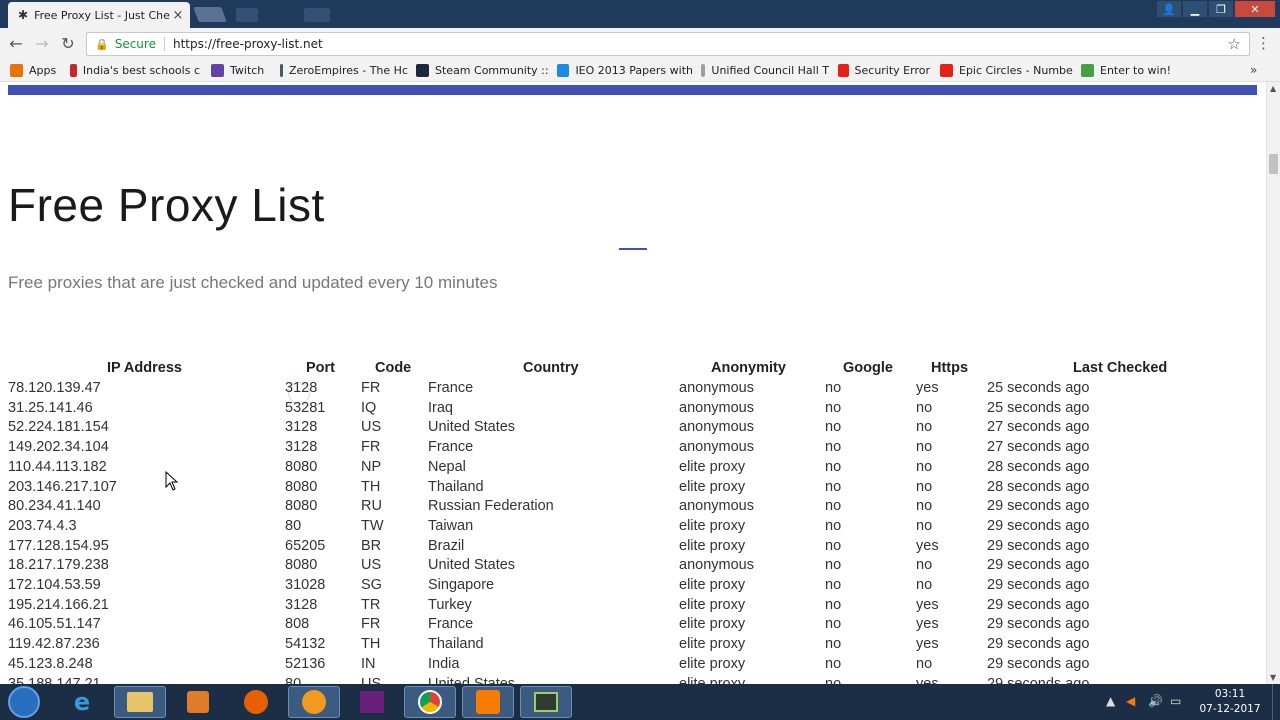 This screenshot has height=720, width=1280. Describe the element at coordinates (447, 466) in the screenshot. I see `col-country-cell: Nepal` at that location.